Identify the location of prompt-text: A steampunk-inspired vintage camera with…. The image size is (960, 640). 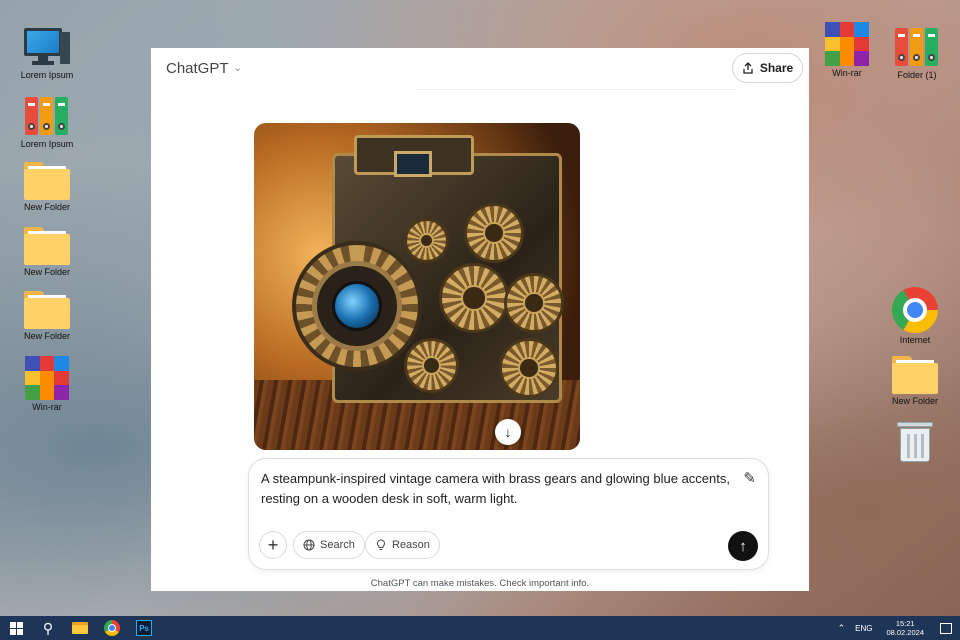
(496, 489).